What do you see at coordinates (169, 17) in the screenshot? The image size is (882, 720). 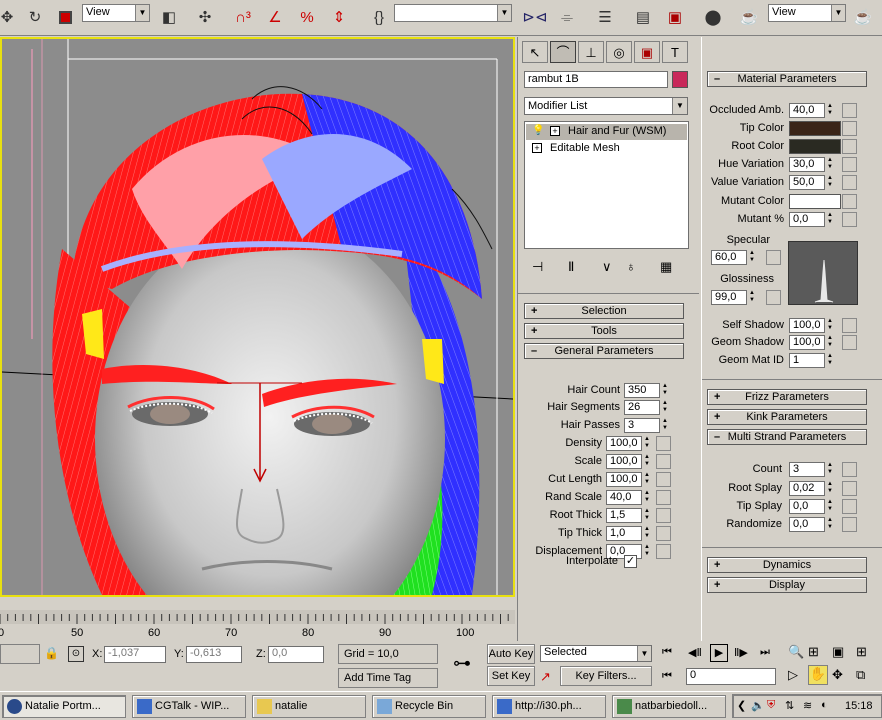 I see `pivot-center-icon: ◧` at bounding box center [169, 17].